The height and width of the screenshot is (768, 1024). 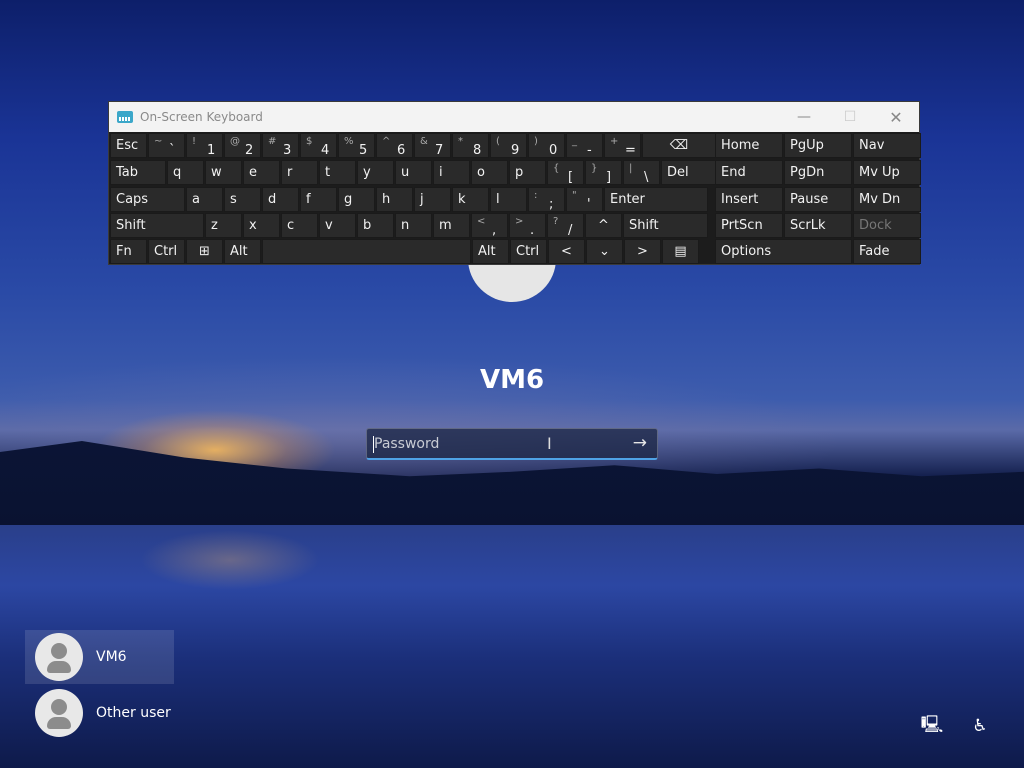 I want to click on key-mv-up: Mv Up, so click(x=887, y=172).